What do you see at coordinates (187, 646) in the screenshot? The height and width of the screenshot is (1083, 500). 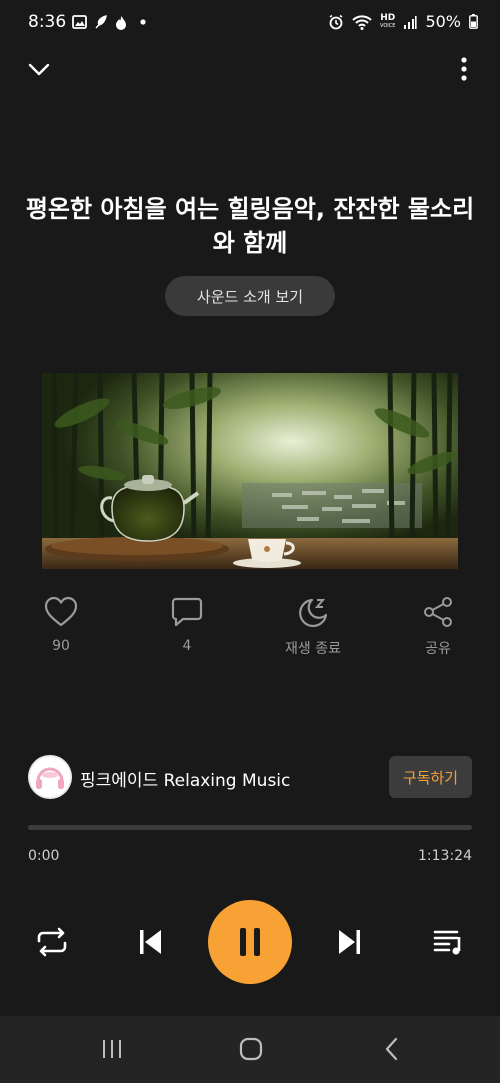 I see `comment-count: 4` at bounding box center [187, 646].